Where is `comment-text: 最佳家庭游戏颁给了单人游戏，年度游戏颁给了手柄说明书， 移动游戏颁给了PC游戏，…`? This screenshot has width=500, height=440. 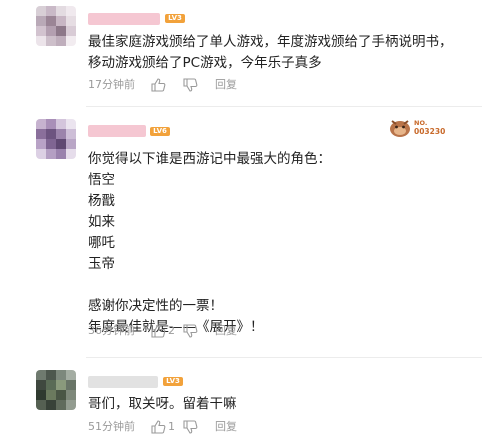 comment-text: 最佳家庭游戏颁给了单人游戏，年度游戏颁给了手柄说明书， 移动游戏颁给了PC游戏，… is located at coordinates (270, 52).